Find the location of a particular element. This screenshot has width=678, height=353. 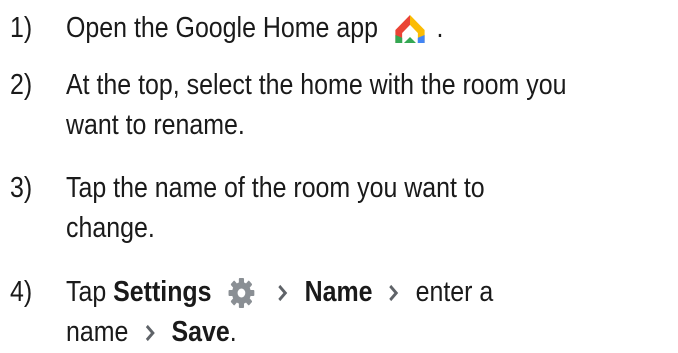

step-number: 3) is located at coordinates (21, 188).